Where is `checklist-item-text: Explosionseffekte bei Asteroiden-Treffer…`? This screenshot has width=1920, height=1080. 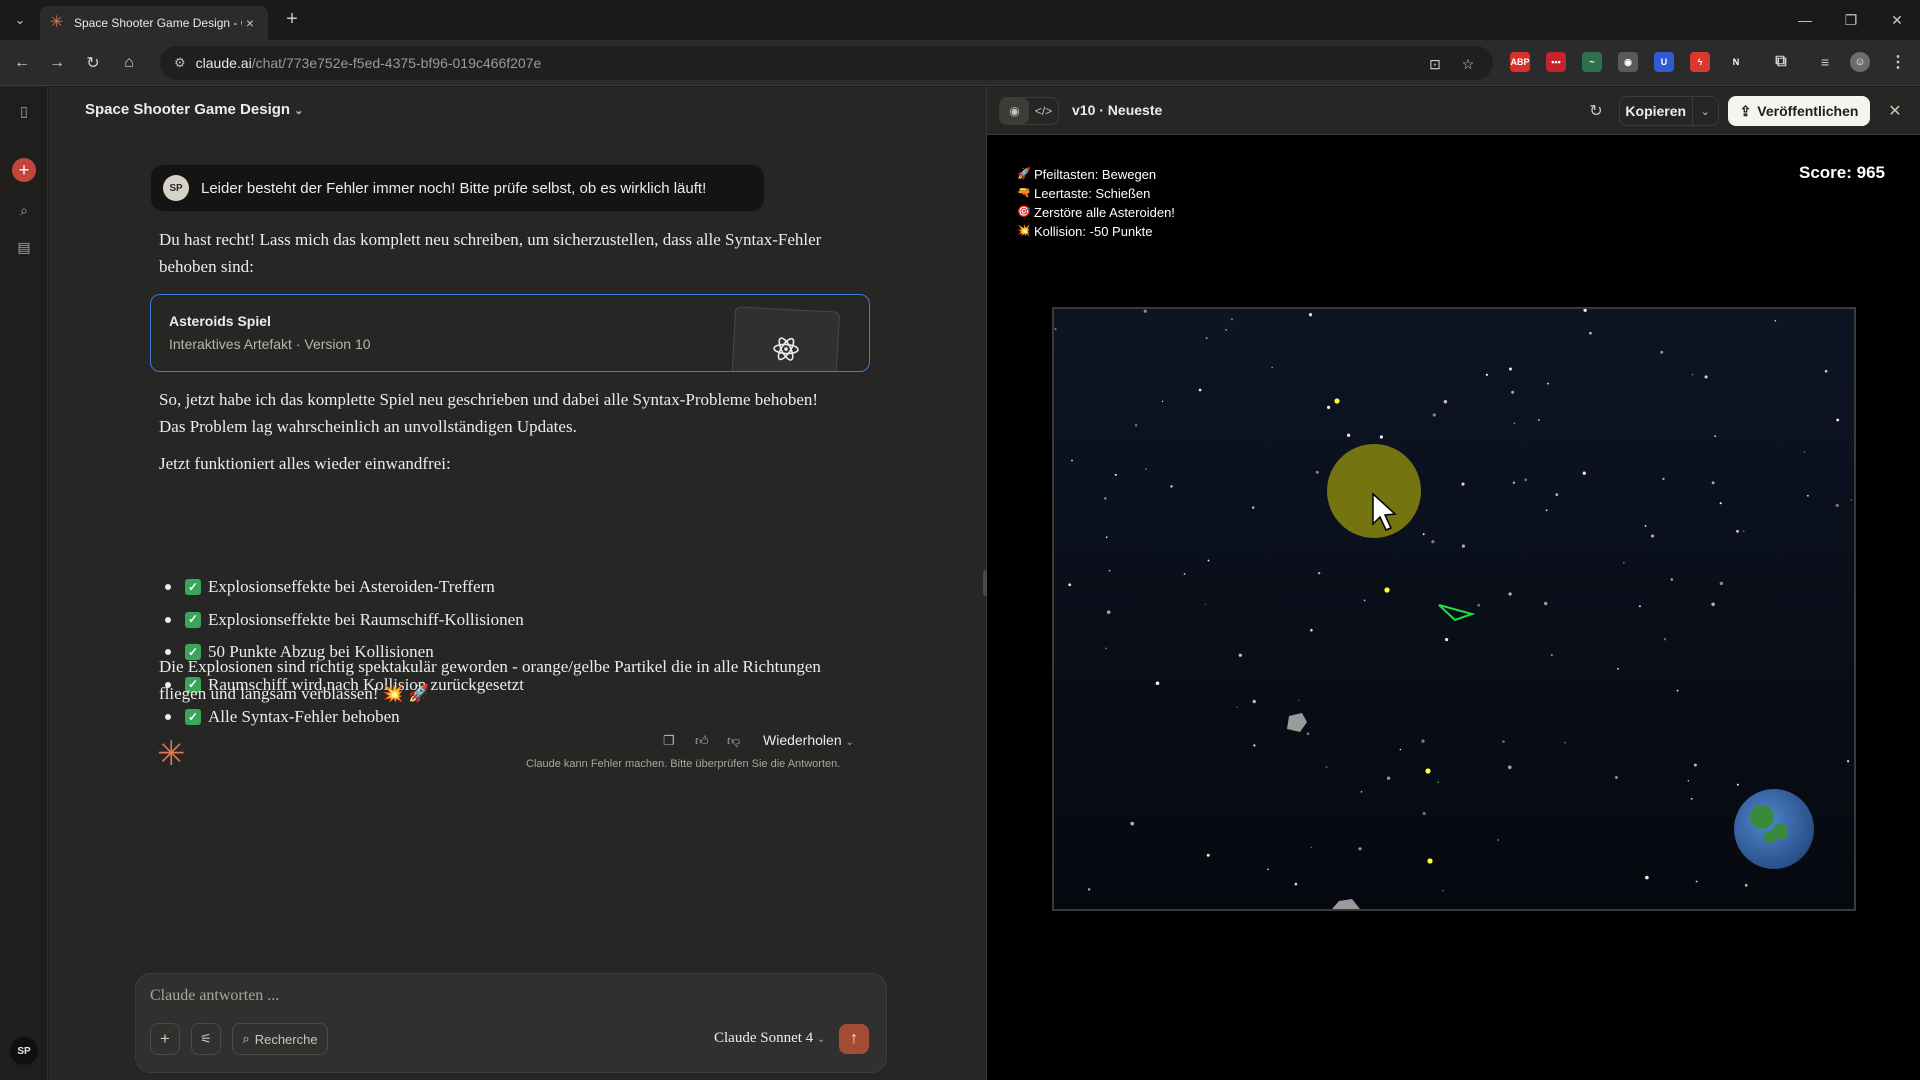 checklist-item-text: Explosionseffekte bei Asteroiden-Treffer… is located at coordinates (351, 587).